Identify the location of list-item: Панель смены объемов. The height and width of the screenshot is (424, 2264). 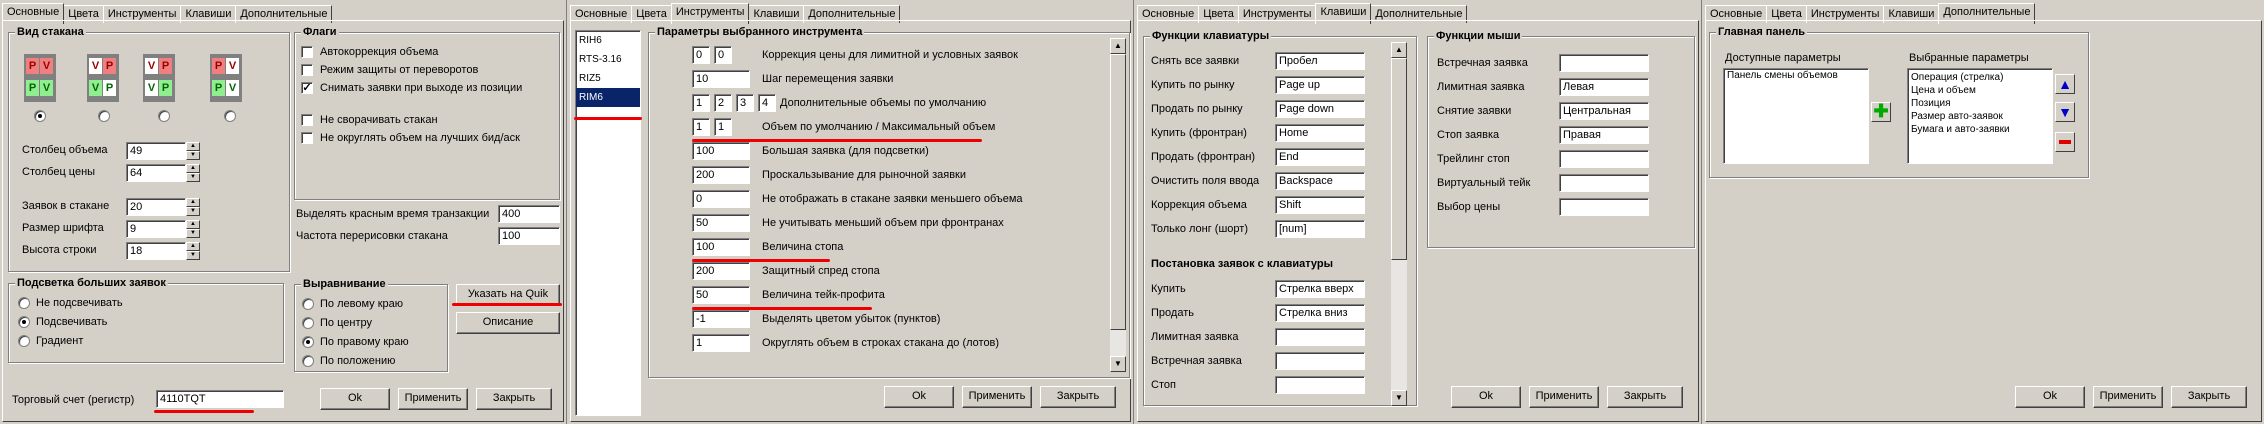
(1796, 75).